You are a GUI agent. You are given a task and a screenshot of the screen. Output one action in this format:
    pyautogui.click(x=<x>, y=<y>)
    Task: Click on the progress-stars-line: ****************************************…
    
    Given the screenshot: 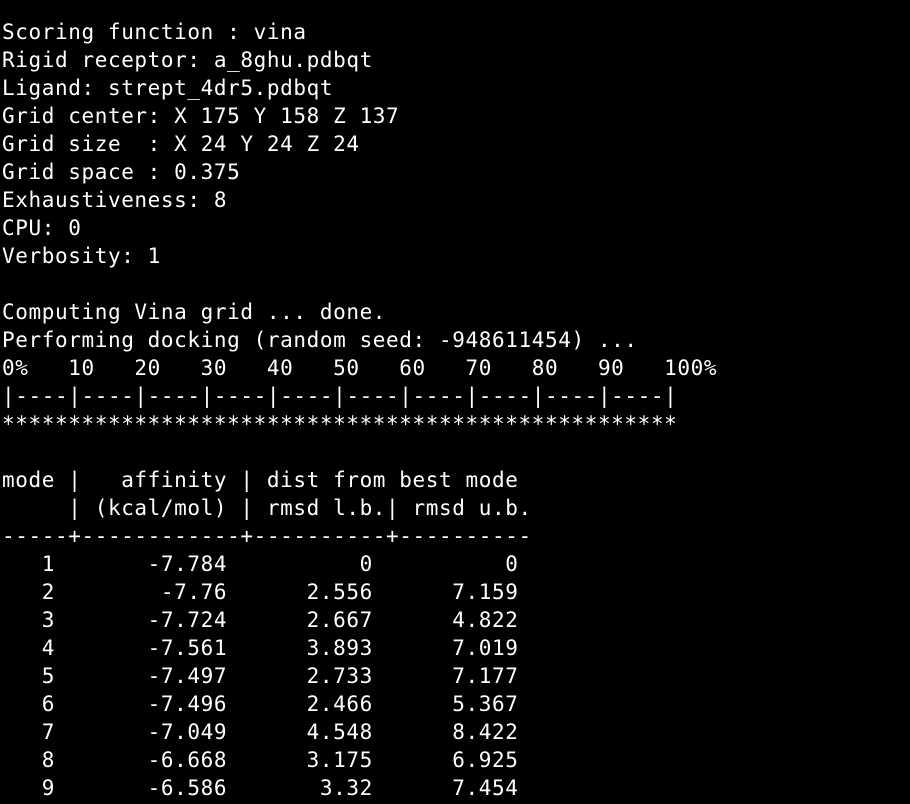 What is the action you would take?
    pyautogui.click(x=340, y=424)
    